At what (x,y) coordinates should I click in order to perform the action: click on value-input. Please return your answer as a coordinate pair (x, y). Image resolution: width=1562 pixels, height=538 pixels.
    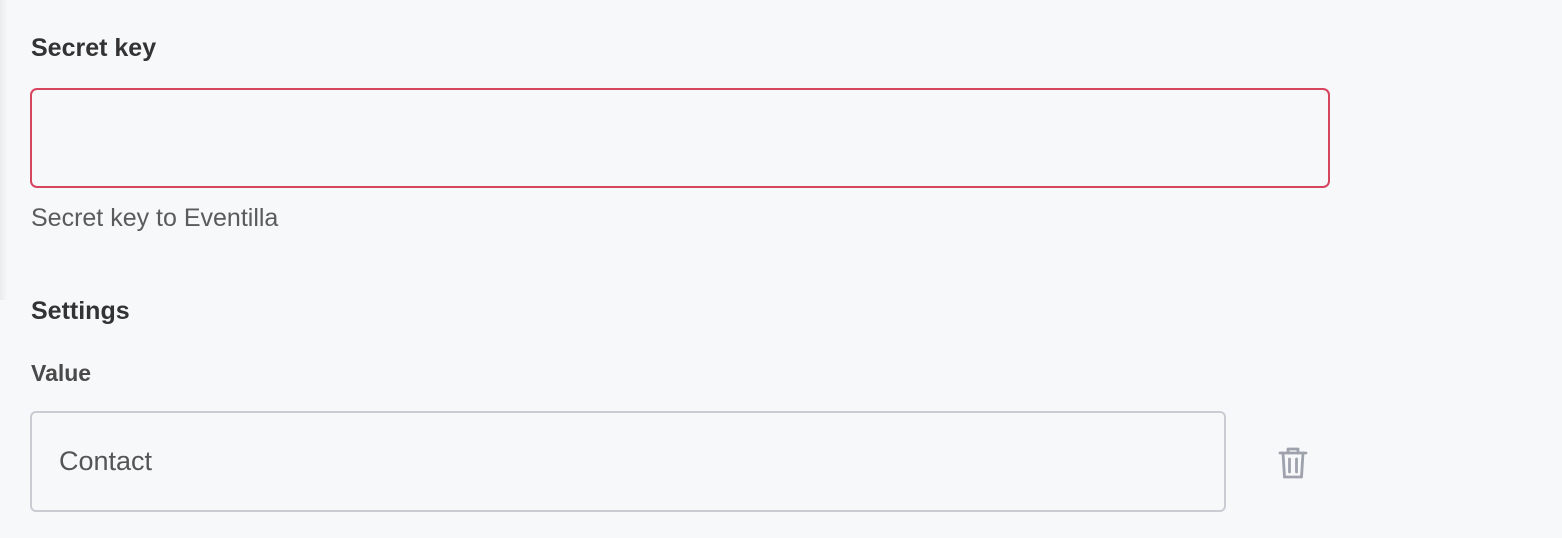
    Looking at the image, I should click on (628, 461).